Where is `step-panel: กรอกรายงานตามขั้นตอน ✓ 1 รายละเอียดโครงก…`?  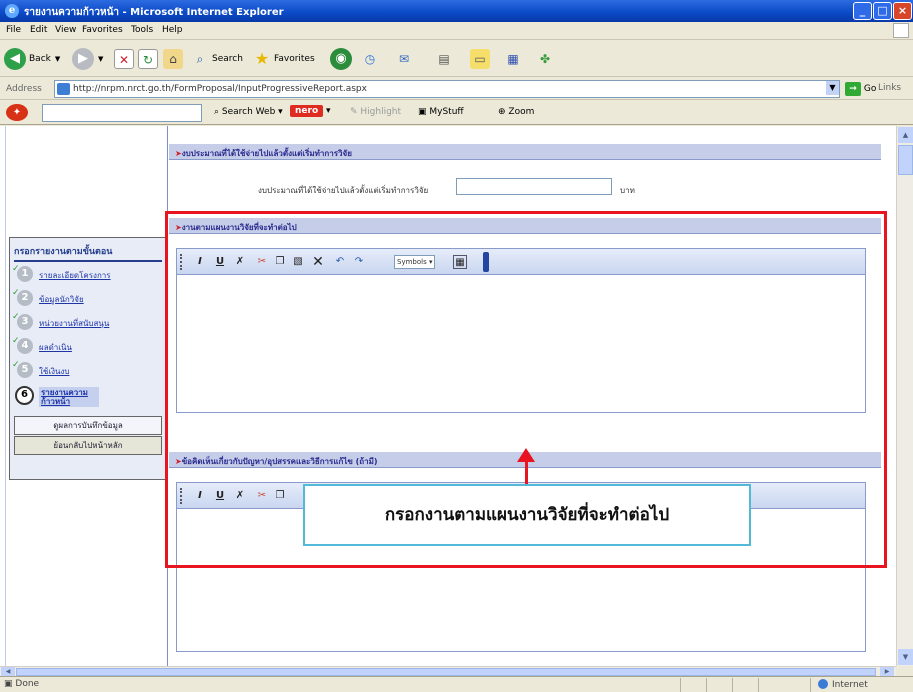
step-panel: กรอกรายงานตามขั้นตอน ✓ 1 รายละเอียดโครงก… is located at coordinates (88, 358).